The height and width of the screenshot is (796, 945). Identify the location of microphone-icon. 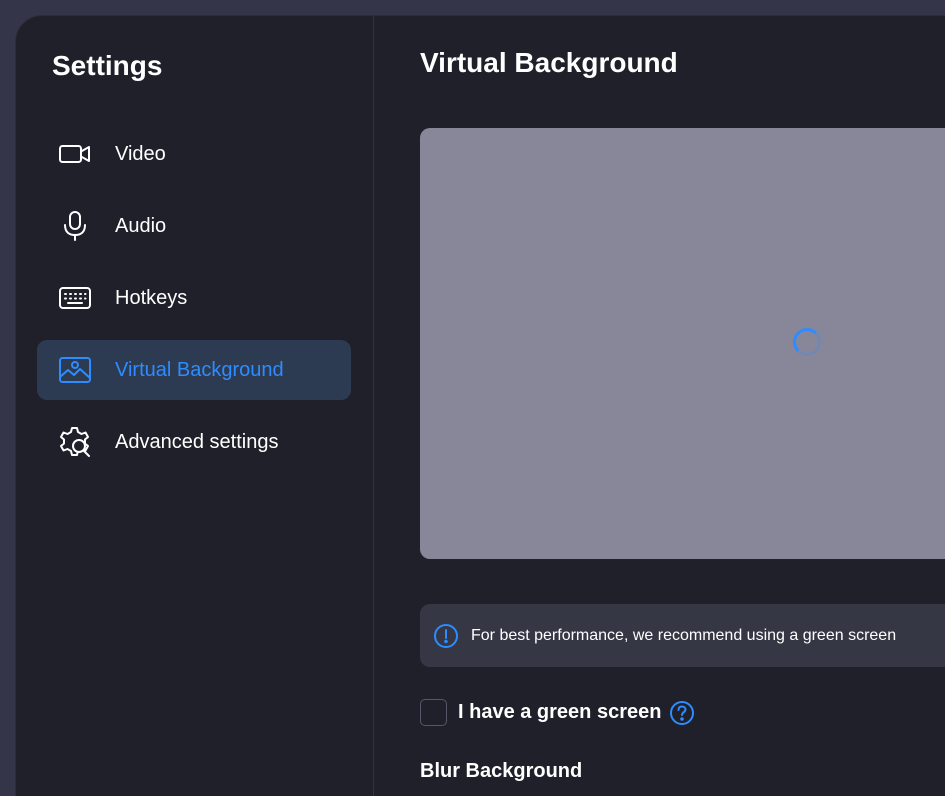
(75, 226).